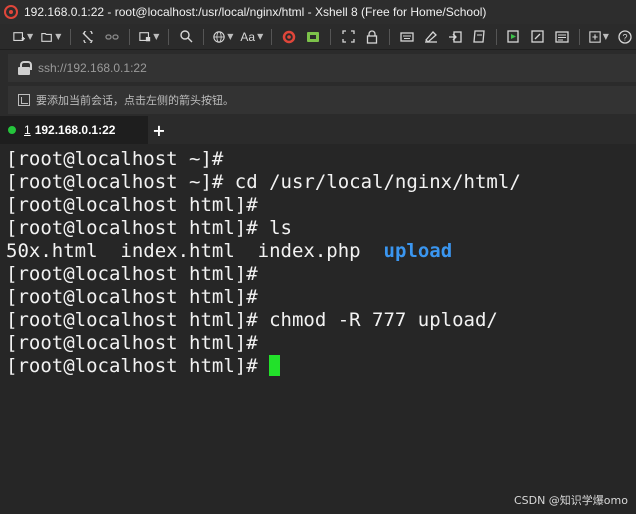 The height and width of the screenshot is (514, 636). What do you see at coordinates (313, 37) in the screenshot?
I see `xftp-icon` at bounding box center [313, 37].